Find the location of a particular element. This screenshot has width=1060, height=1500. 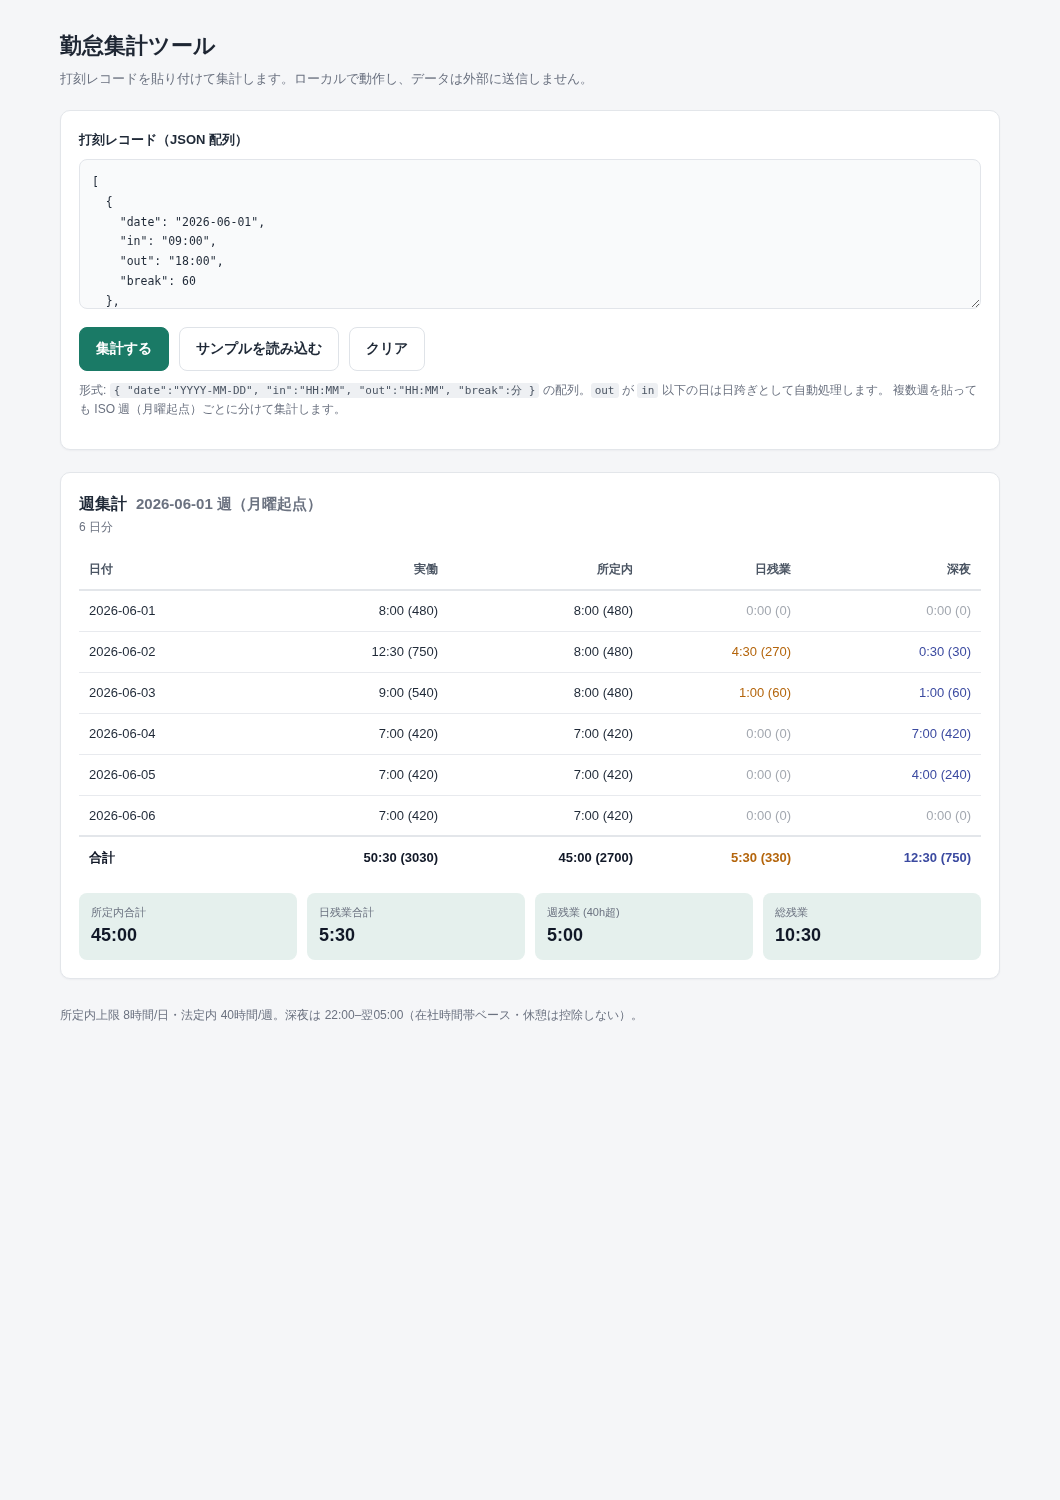

column-header: 日付 is located at coordinates (179, 570).